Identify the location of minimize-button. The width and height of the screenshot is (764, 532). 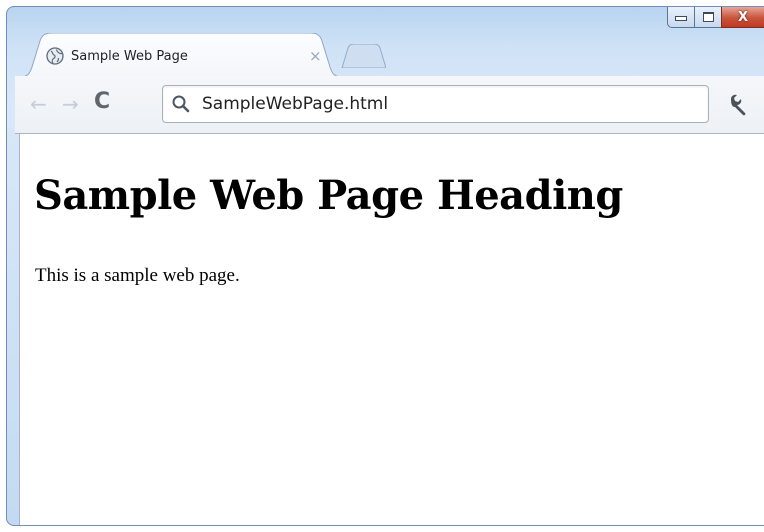
(680, 17).